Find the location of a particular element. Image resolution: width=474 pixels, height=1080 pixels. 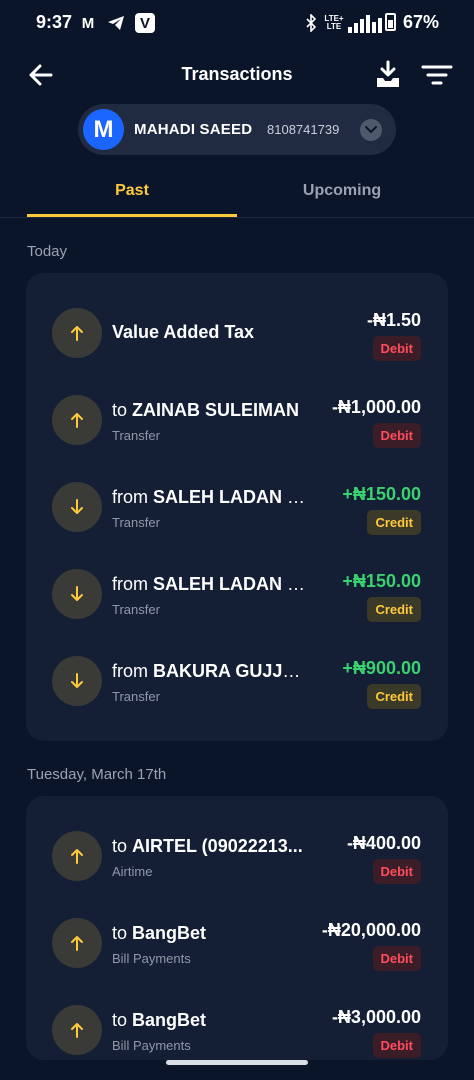

page-title: Transactions is located at coordinates (237, 74).